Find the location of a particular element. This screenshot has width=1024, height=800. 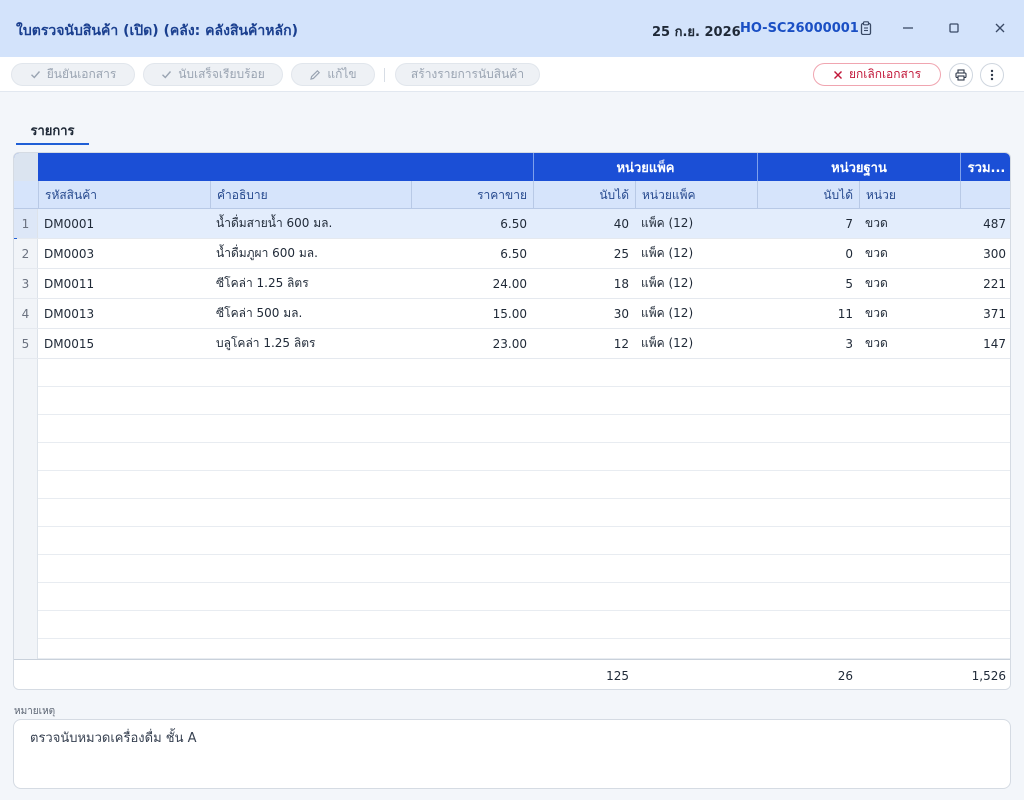

col-header-desc: คำอธิบาย is located at coordinates (310, 195).